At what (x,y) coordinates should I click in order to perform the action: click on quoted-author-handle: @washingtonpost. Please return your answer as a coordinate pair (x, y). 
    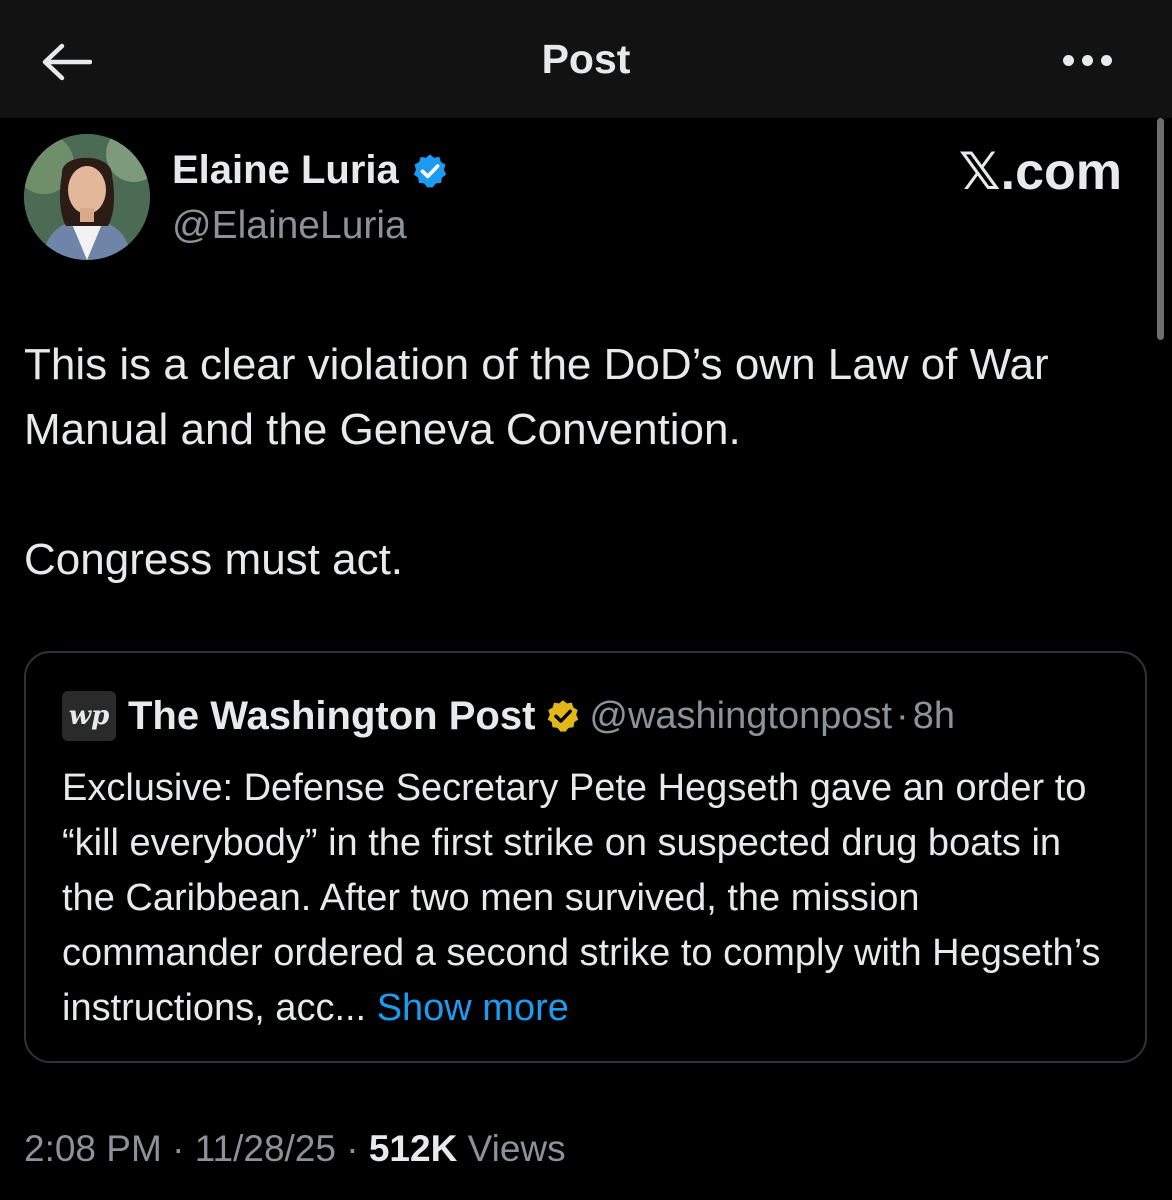
    Looking at the image, I should click on (740, 716).